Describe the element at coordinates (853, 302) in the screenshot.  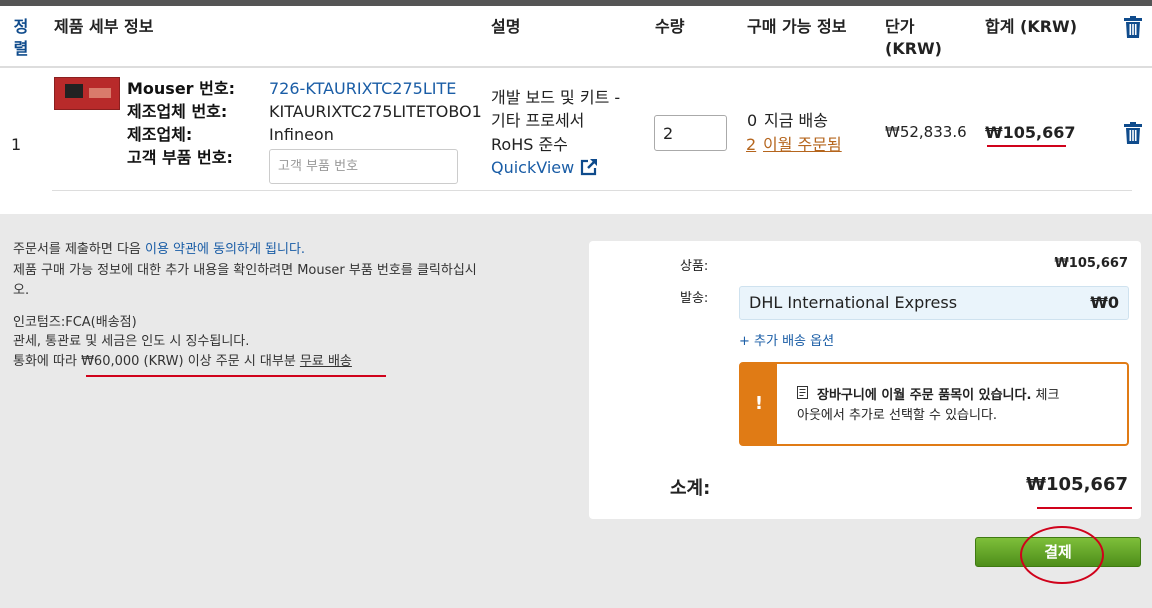
I see `shipping-method: DHL International Express` at that location.